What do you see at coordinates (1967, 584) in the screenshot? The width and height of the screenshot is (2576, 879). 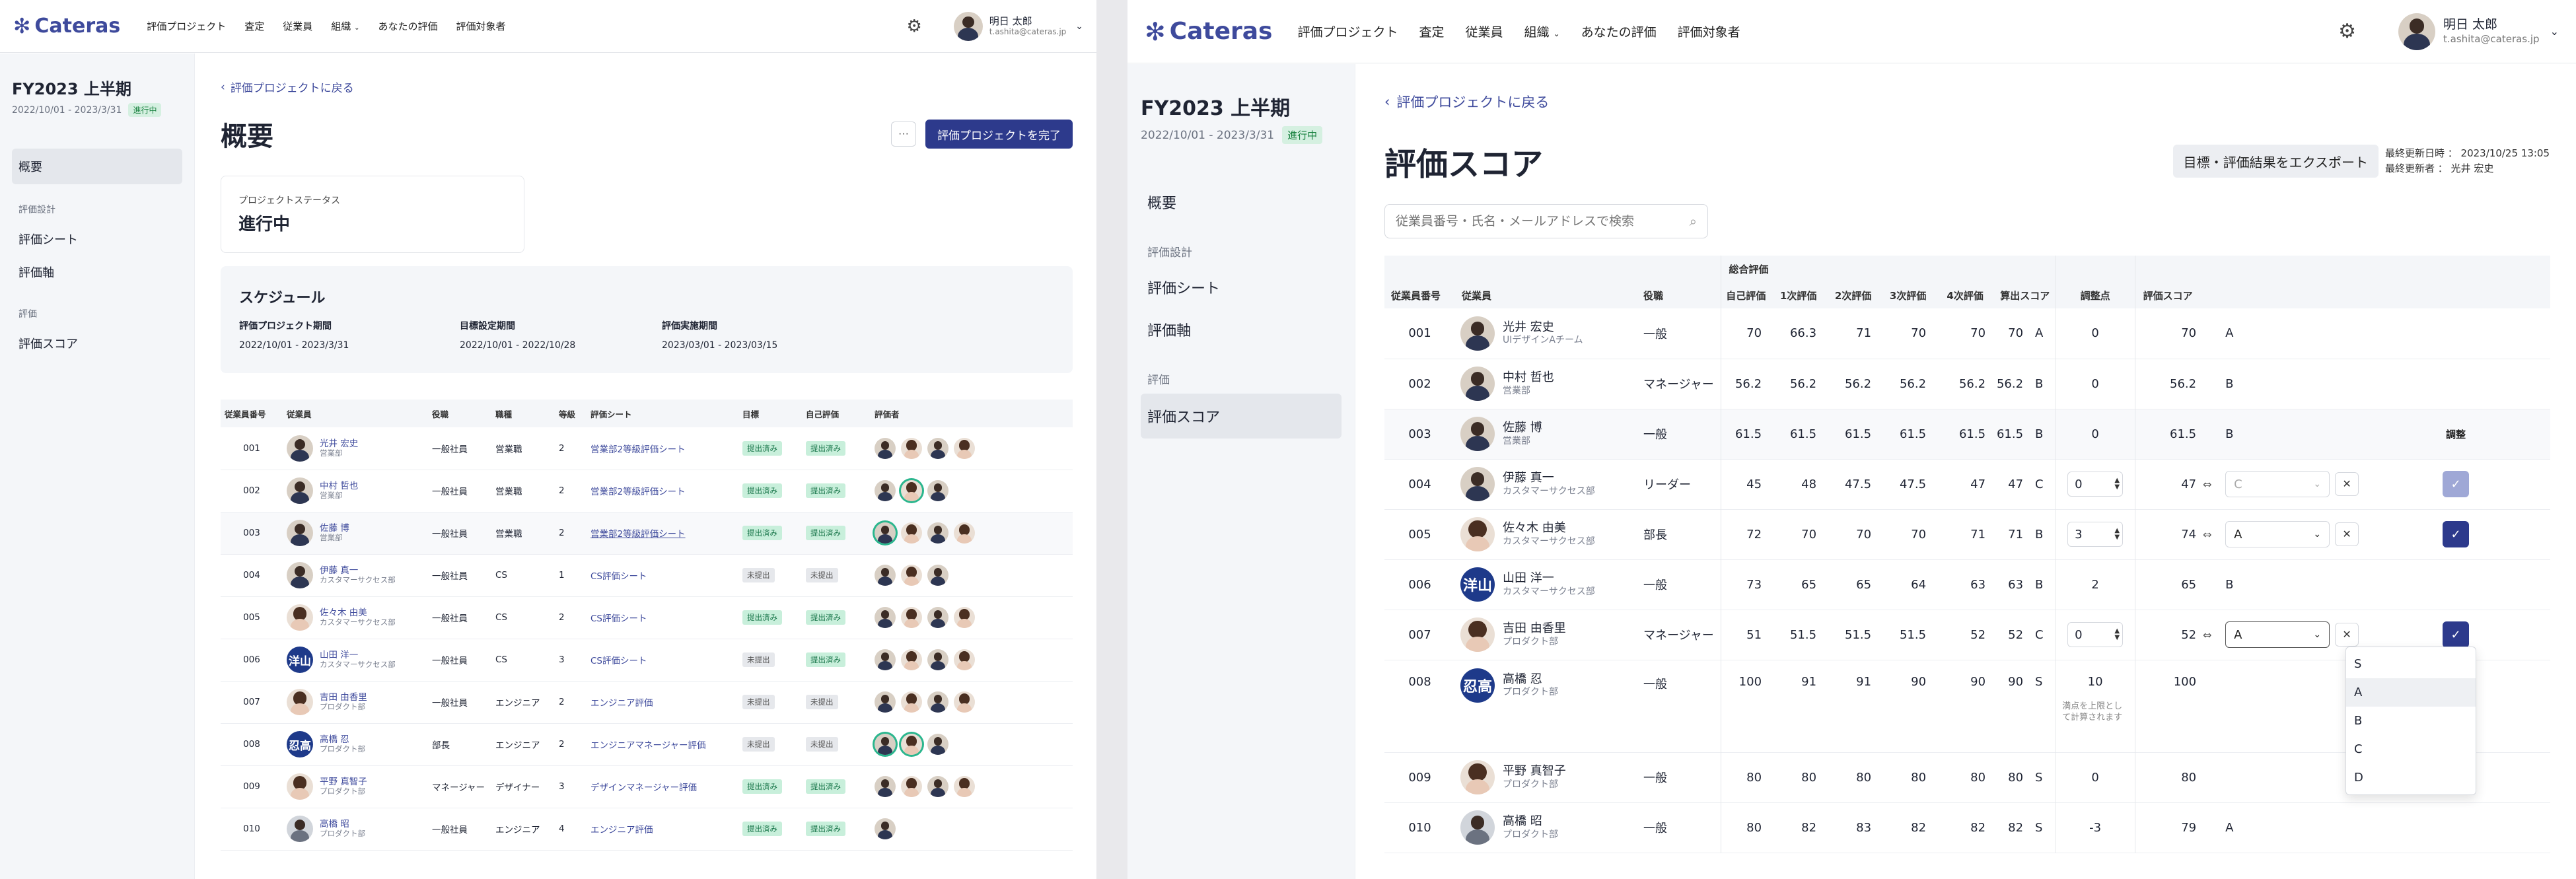 I see `table-row: 006 洋山 山田 洋一 カスタマーサクセス部 一般 73 65 65 64 63 63 B 2 65 B` at bounding box center [1967, 584].